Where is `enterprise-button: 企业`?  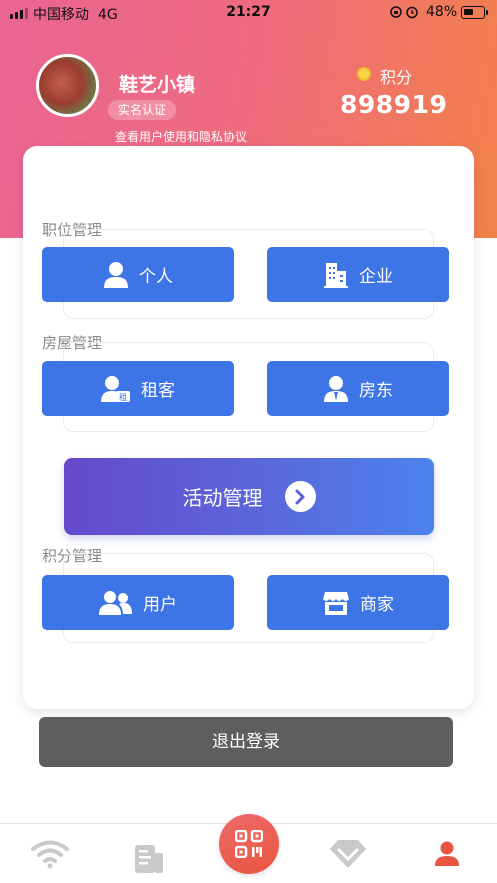 enterprise-button: 企业 is located at coordinates (358, 274).